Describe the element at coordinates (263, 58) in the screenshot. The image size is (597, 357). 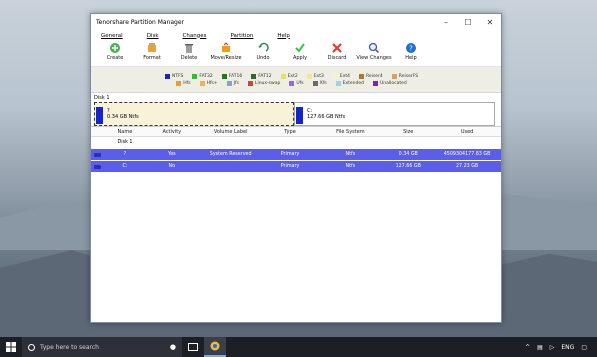
I see `undo-label: Undo` at that location.